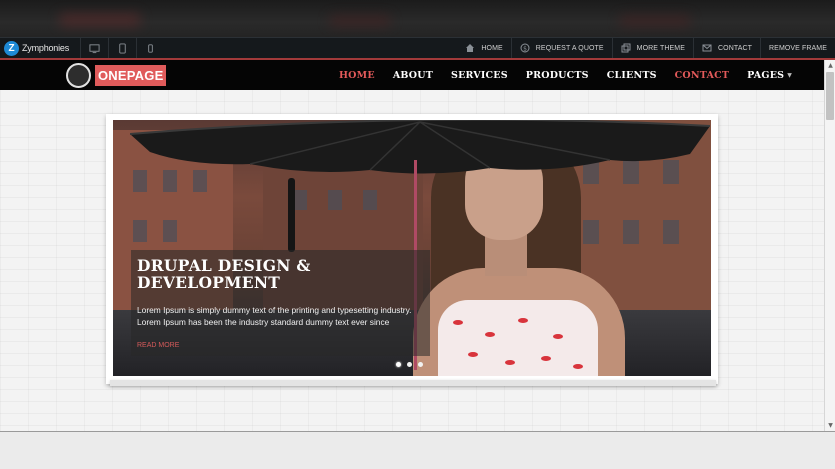 This screenshot has height=469, width=835. I want to click on bottom-band, so click(417, 450).